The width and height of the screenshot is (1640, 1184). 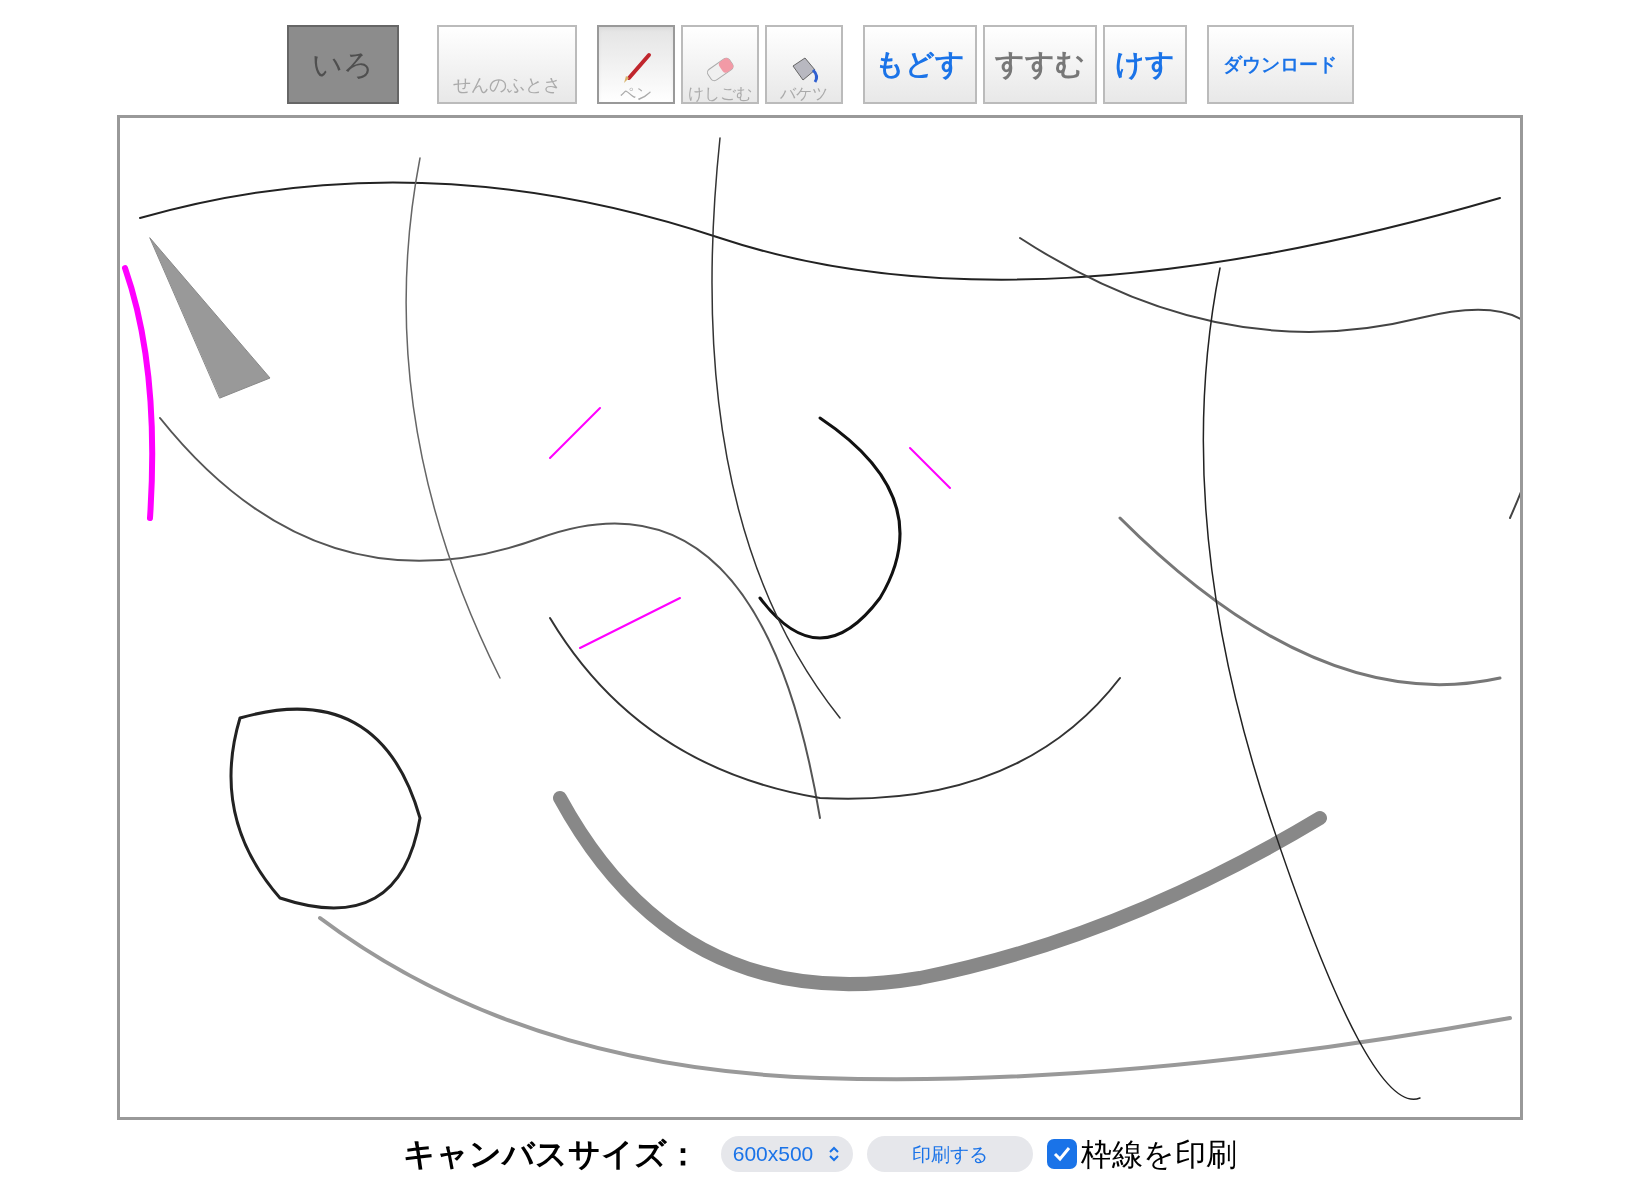 What do you see at coordinates (787, 1154) in the screenshot?
I see `canvas-size-select: 600x500` at bounding box center [787, 1154].